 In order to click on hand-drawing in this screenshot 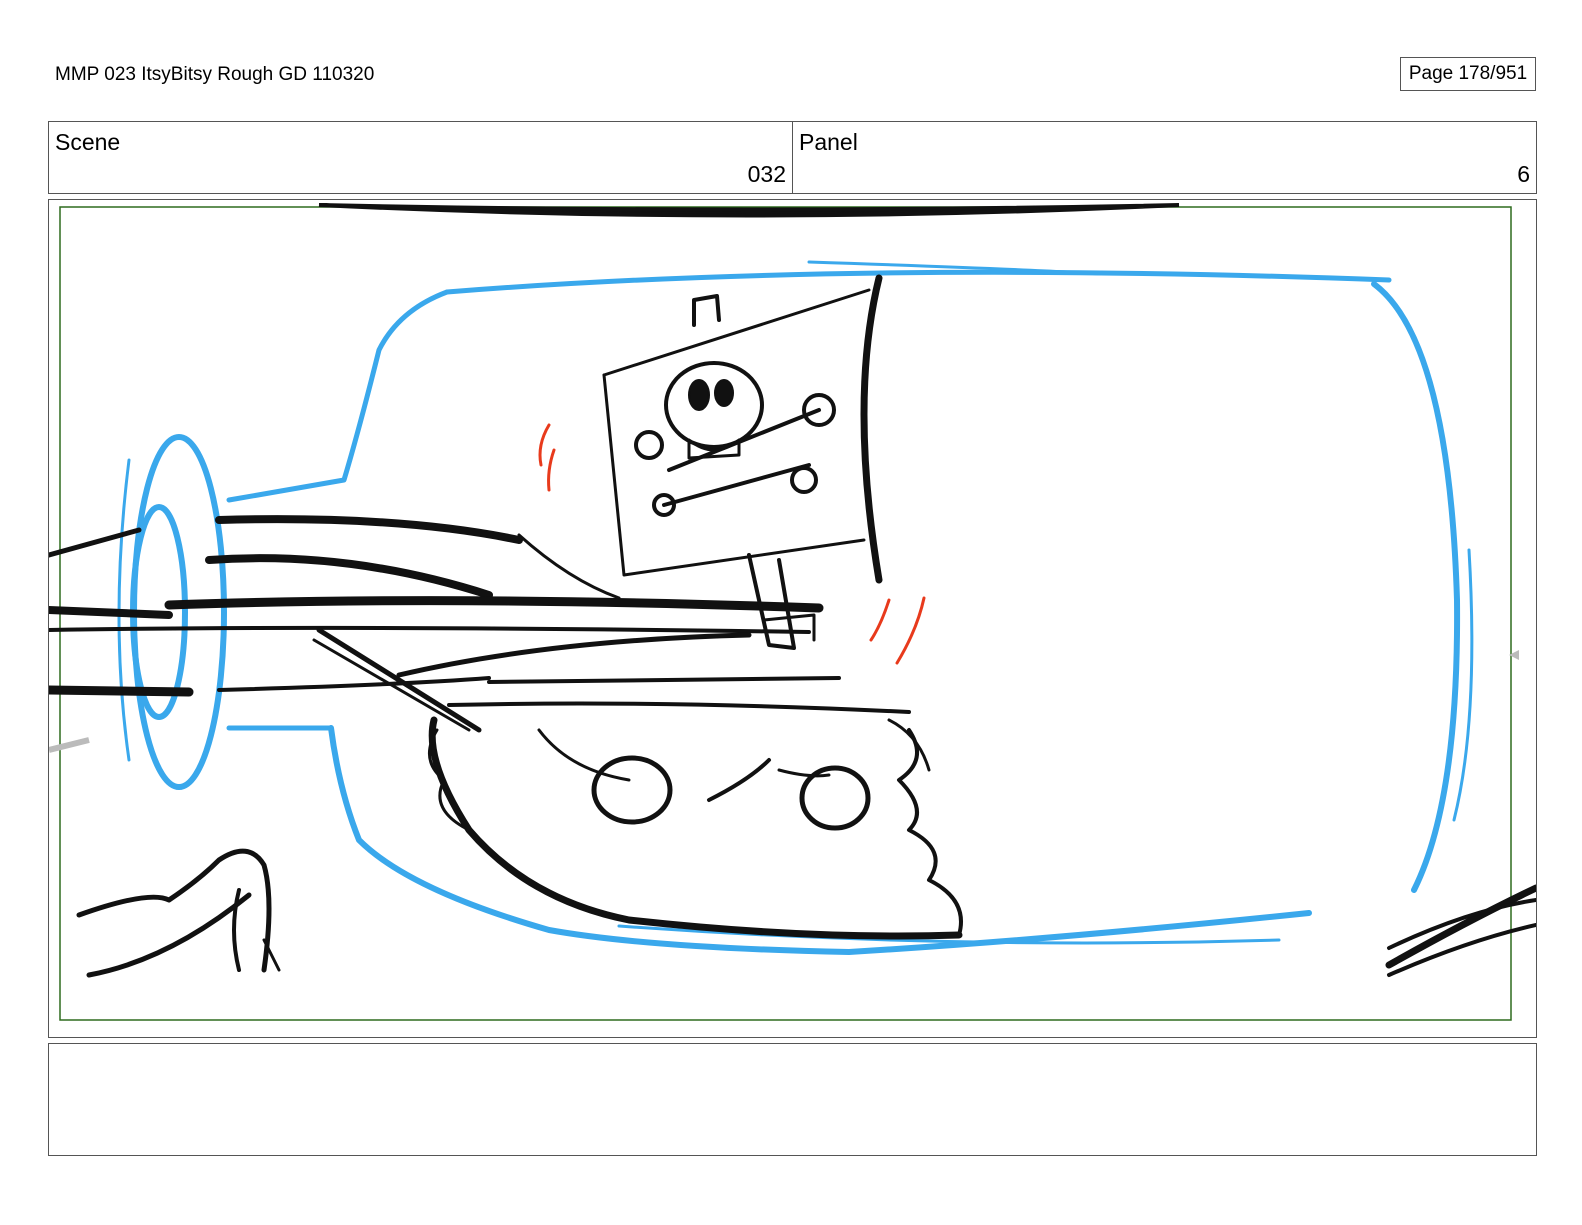, I will do `click(178, 913)`.